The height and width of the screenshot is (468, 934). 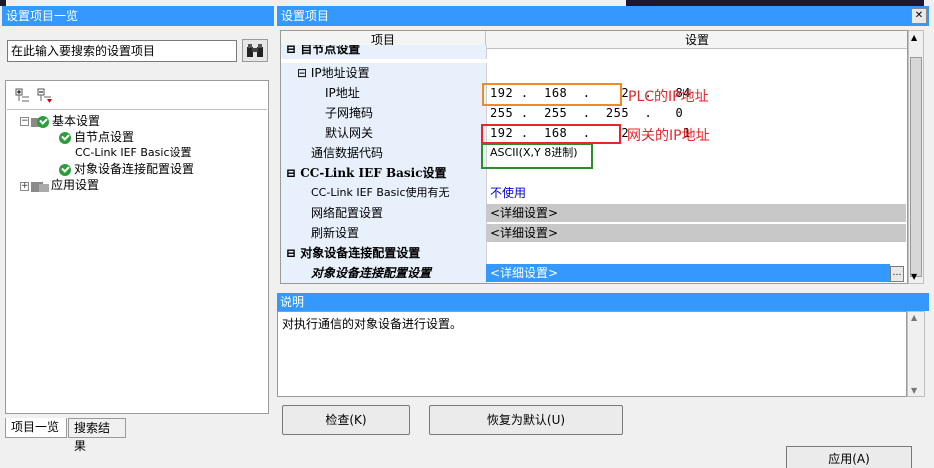 What do you see at coordinates (594, 52) in the screenshot?
I see `group-row-self-node: ⊟ 自节点设置` at bounding box center [594, 52].